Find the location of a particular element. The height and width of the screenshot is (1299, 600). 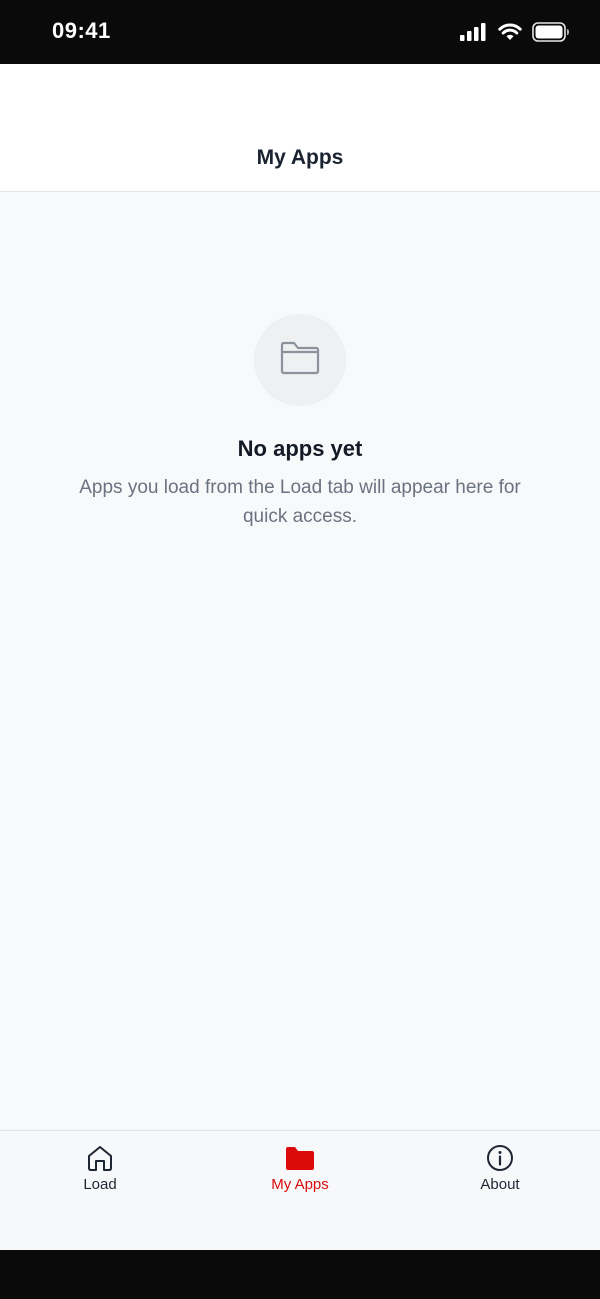

header: My Apps is located at coordinates (300, 128).